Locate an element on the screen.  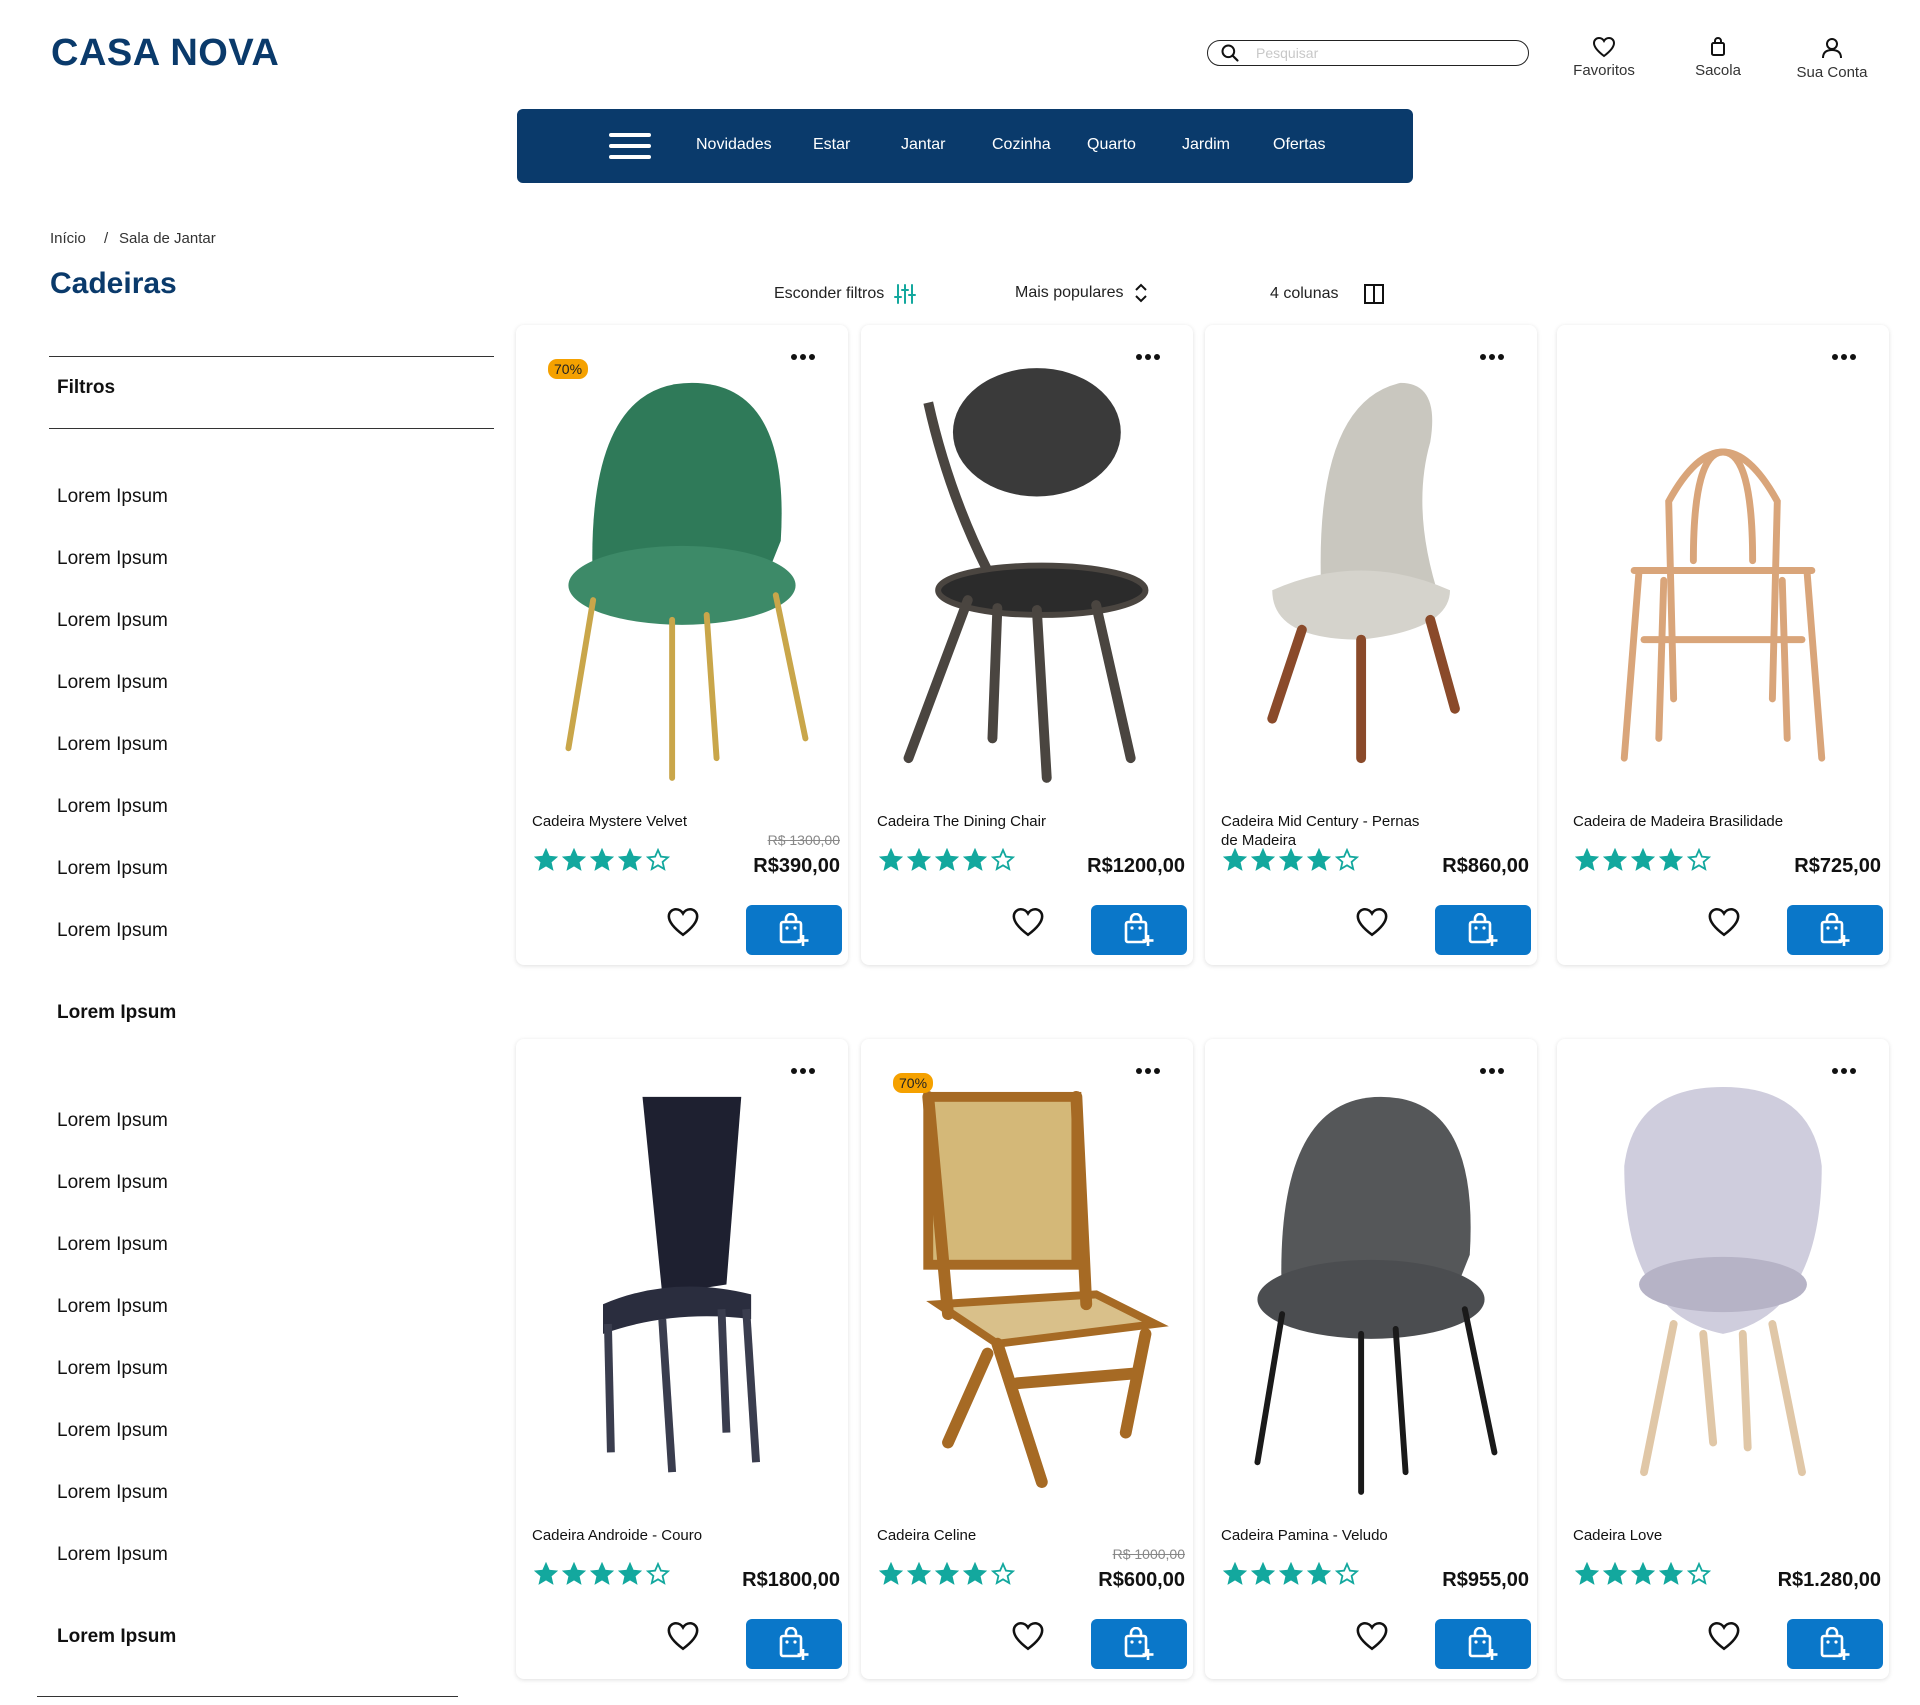
product-name: Cadeira Pamina - Veludo is located at coordinates (1328, 1535).